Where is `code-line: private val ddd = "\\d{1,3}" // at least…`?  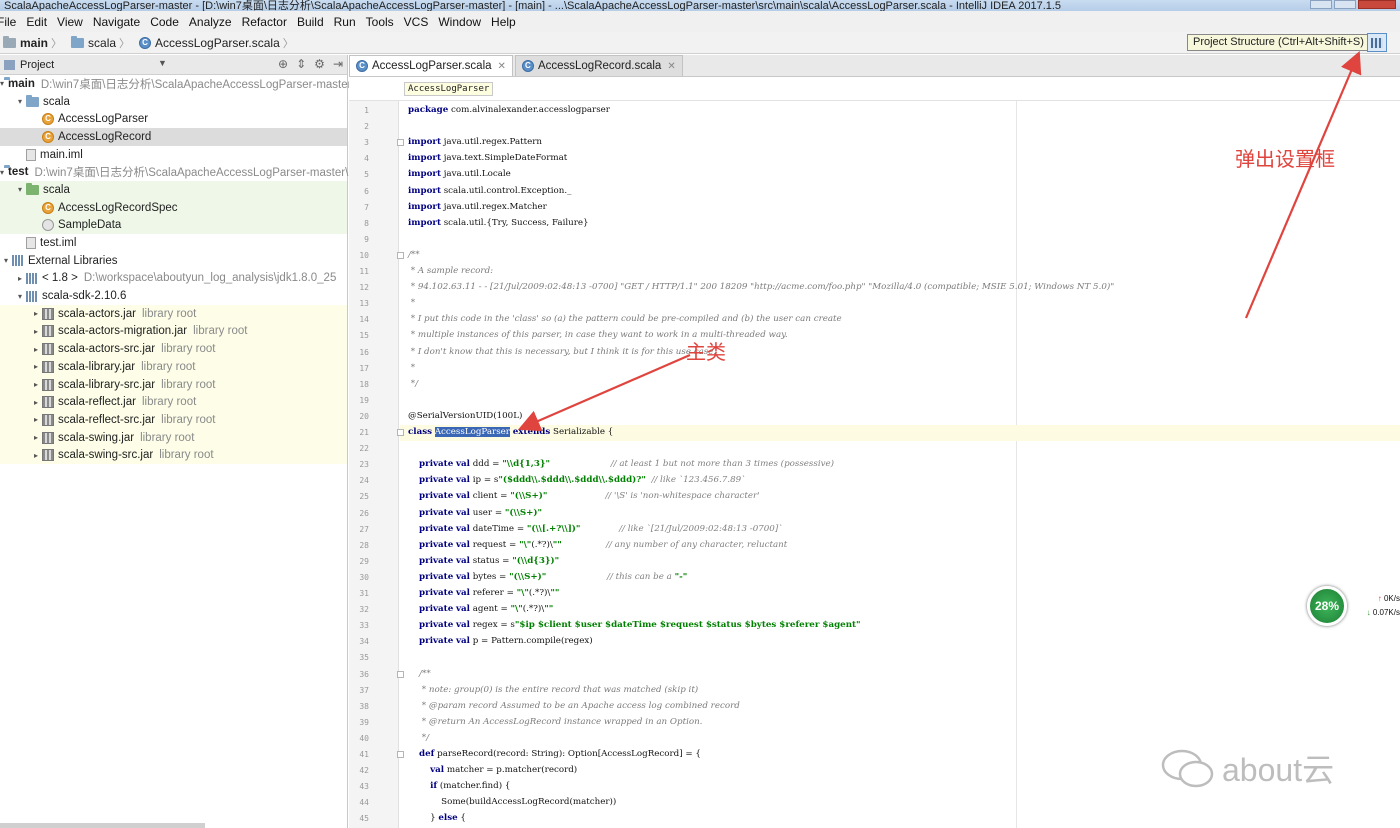 code-line: private val ddd = "\\d{1,3}" // at least… is located at coordinates (621, 464).